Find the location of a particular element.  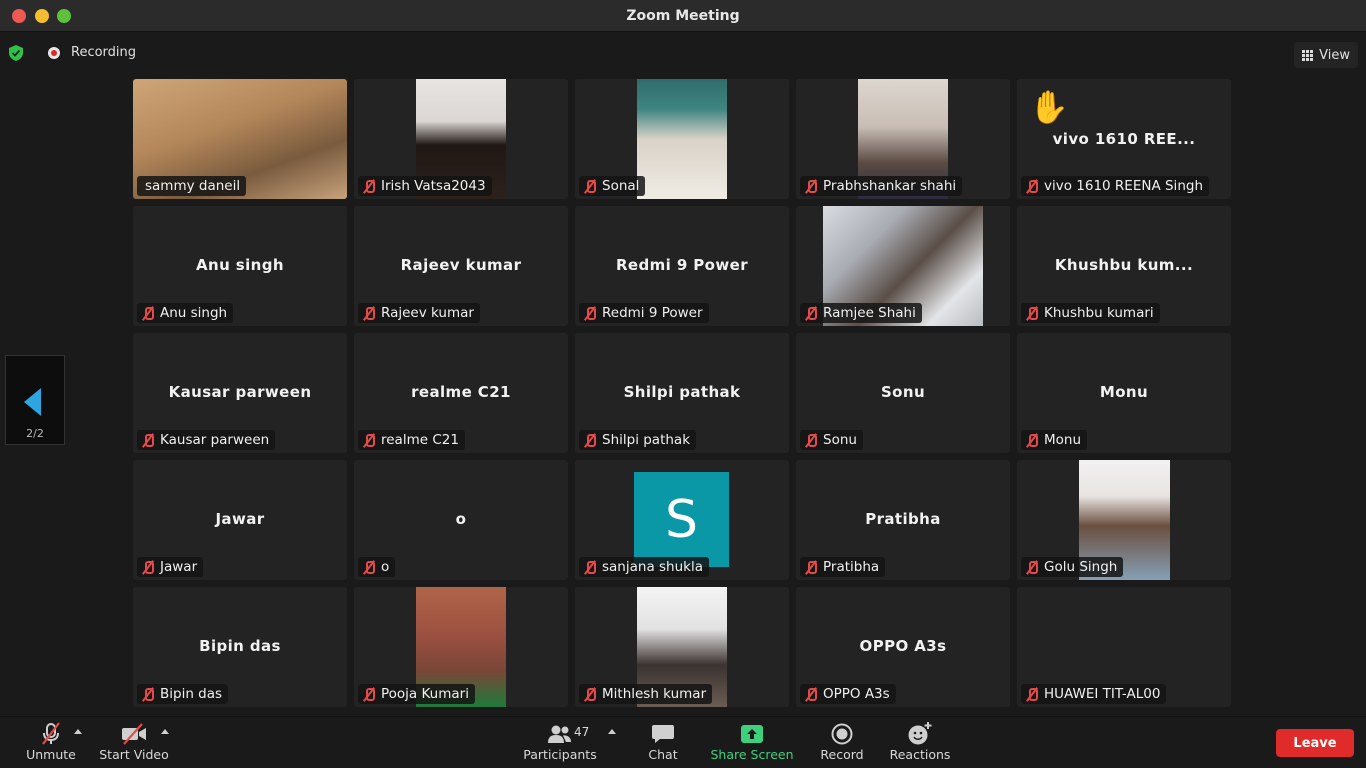

participant-name-tag: Rajeev kumar is located at coordinates (419, 313).